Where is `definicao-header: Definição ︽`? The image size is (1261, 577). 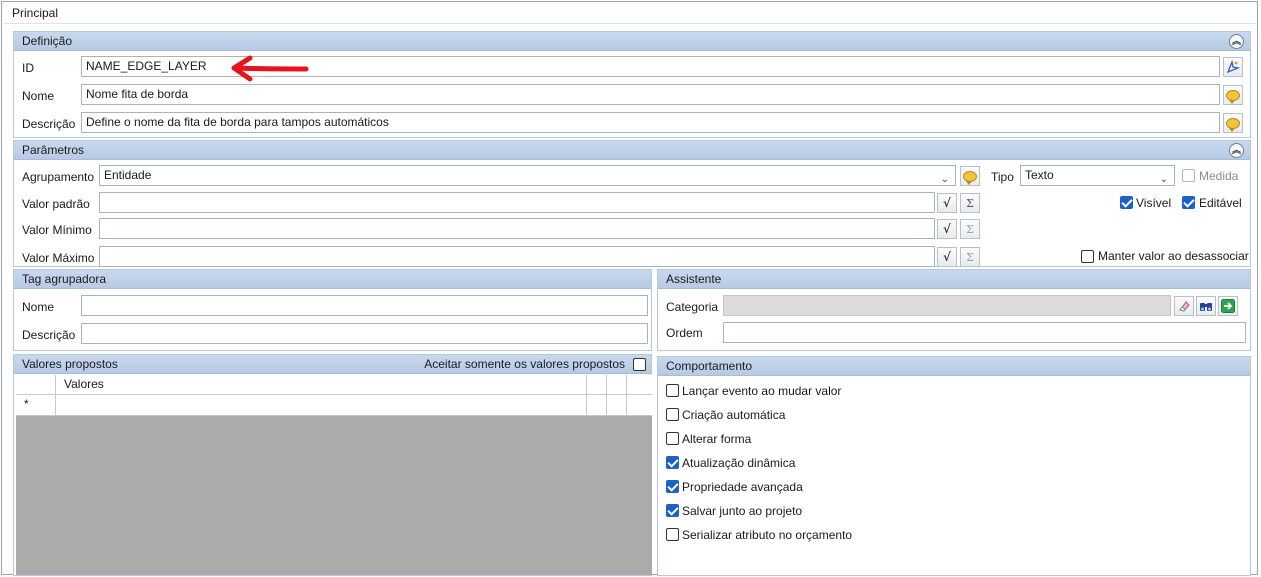
definicao-header: Definição ︽ is located at coordinates (632, 41).